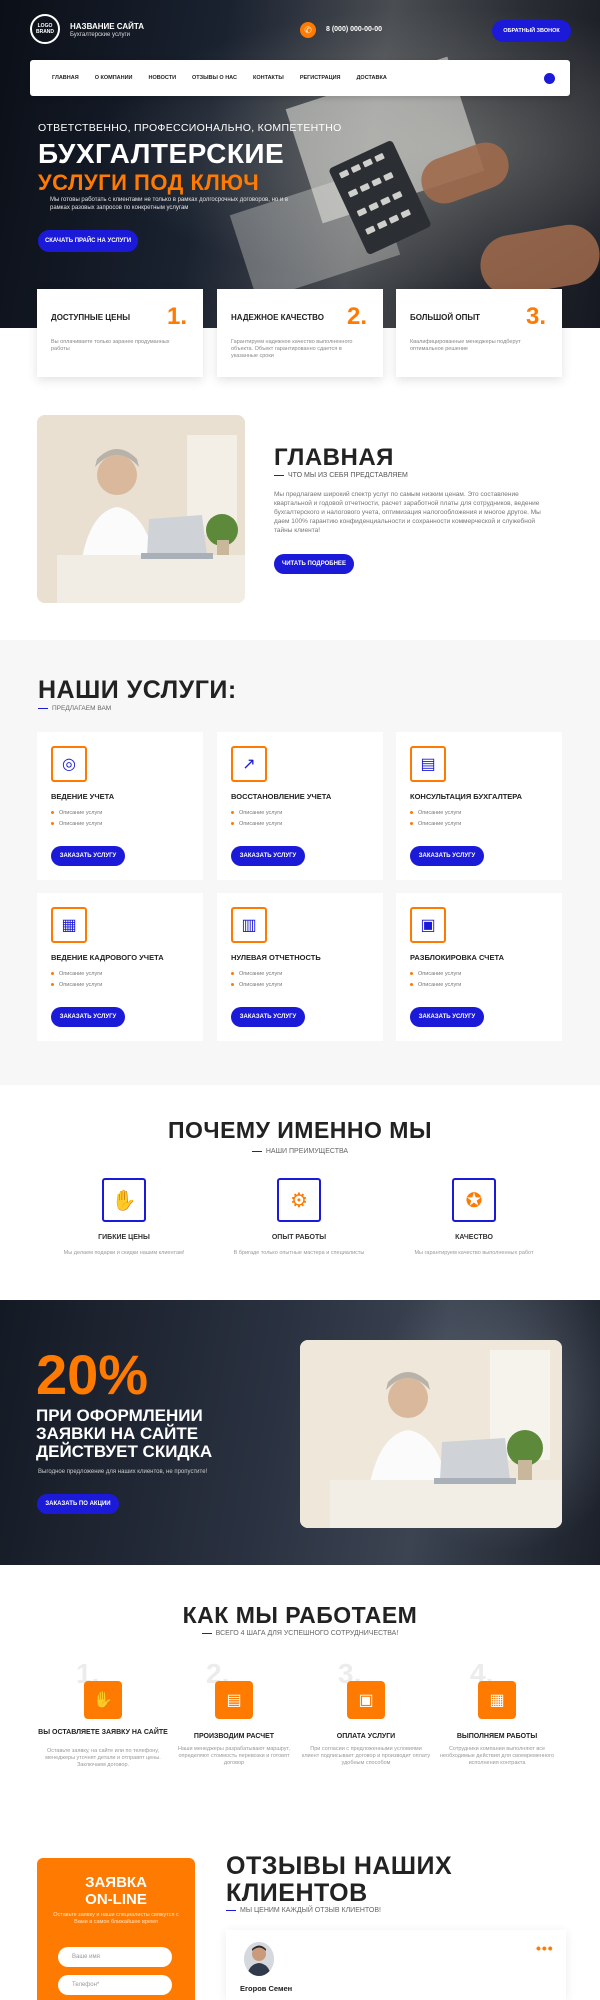 This screenshot has height=2000, width=600. I want to click on nav-item-delivery: ДОСТАВКА, so click(372, 78).